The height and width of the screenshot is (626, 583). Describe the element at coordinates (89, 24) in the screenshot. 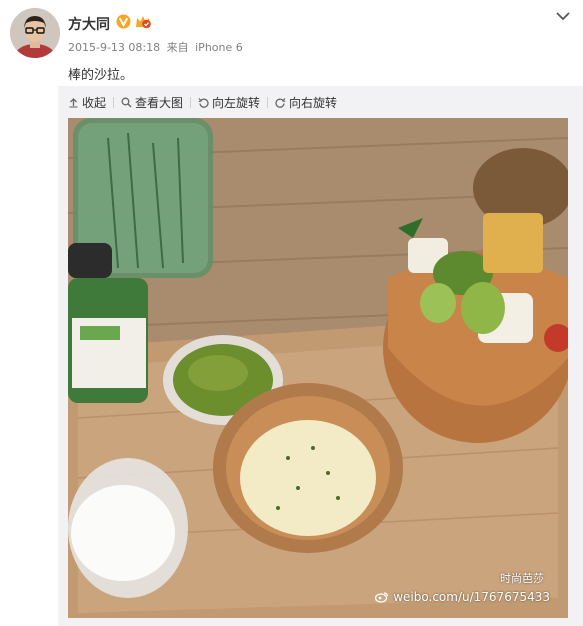

I see `username: 方大同` at that location.